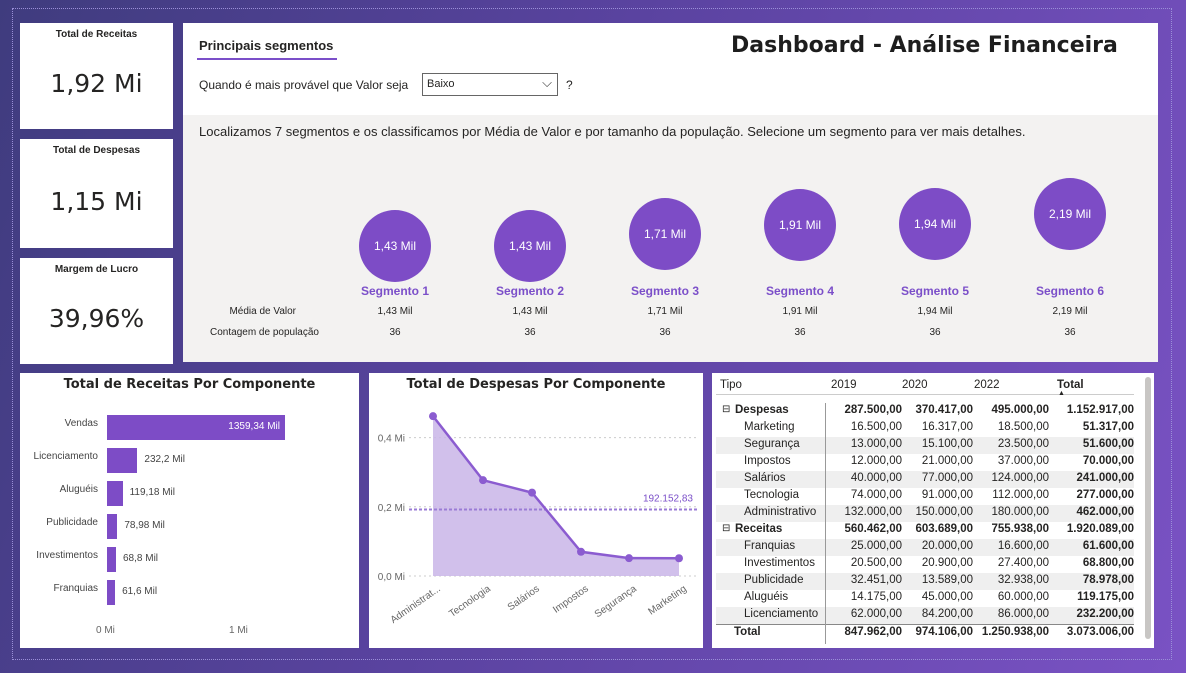  I want to click on segment-name: Segmento 1, so click(395, 291).